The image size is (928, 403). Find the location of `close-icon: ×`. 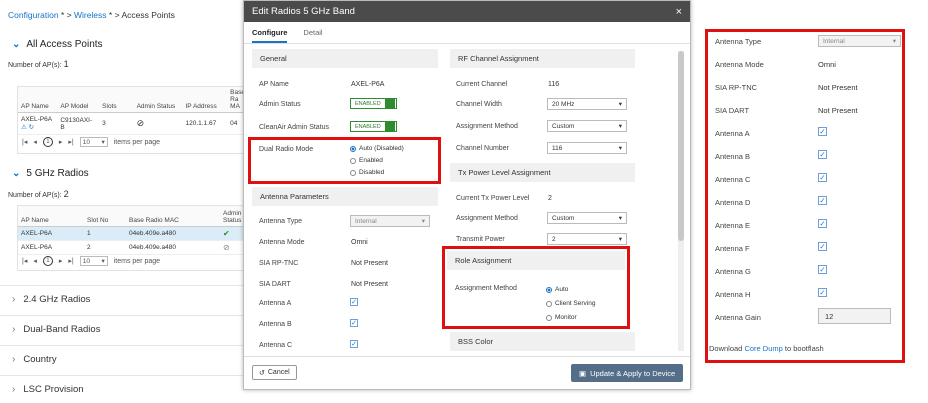

close-icon: × is located at coordinates (679, 12).